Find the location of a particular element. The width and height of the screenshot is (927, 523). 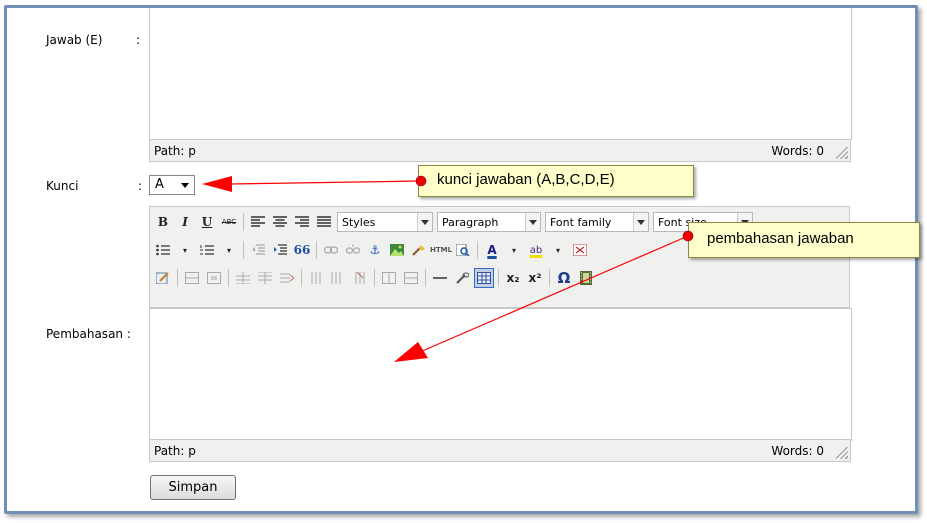

kunci-arrow-dot is located at coordinates (421, 181).